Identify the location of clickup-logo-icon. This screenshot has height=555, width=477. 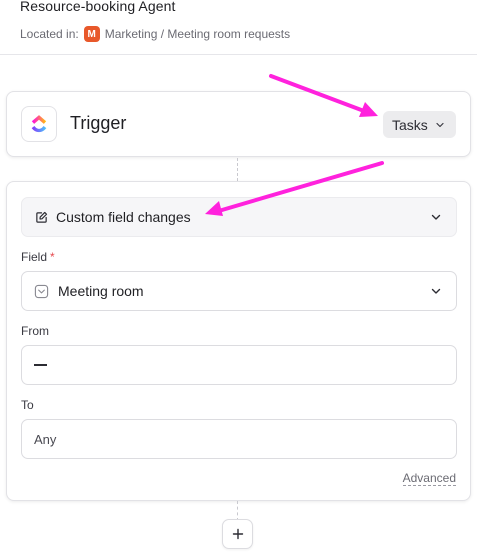
(39, 124).